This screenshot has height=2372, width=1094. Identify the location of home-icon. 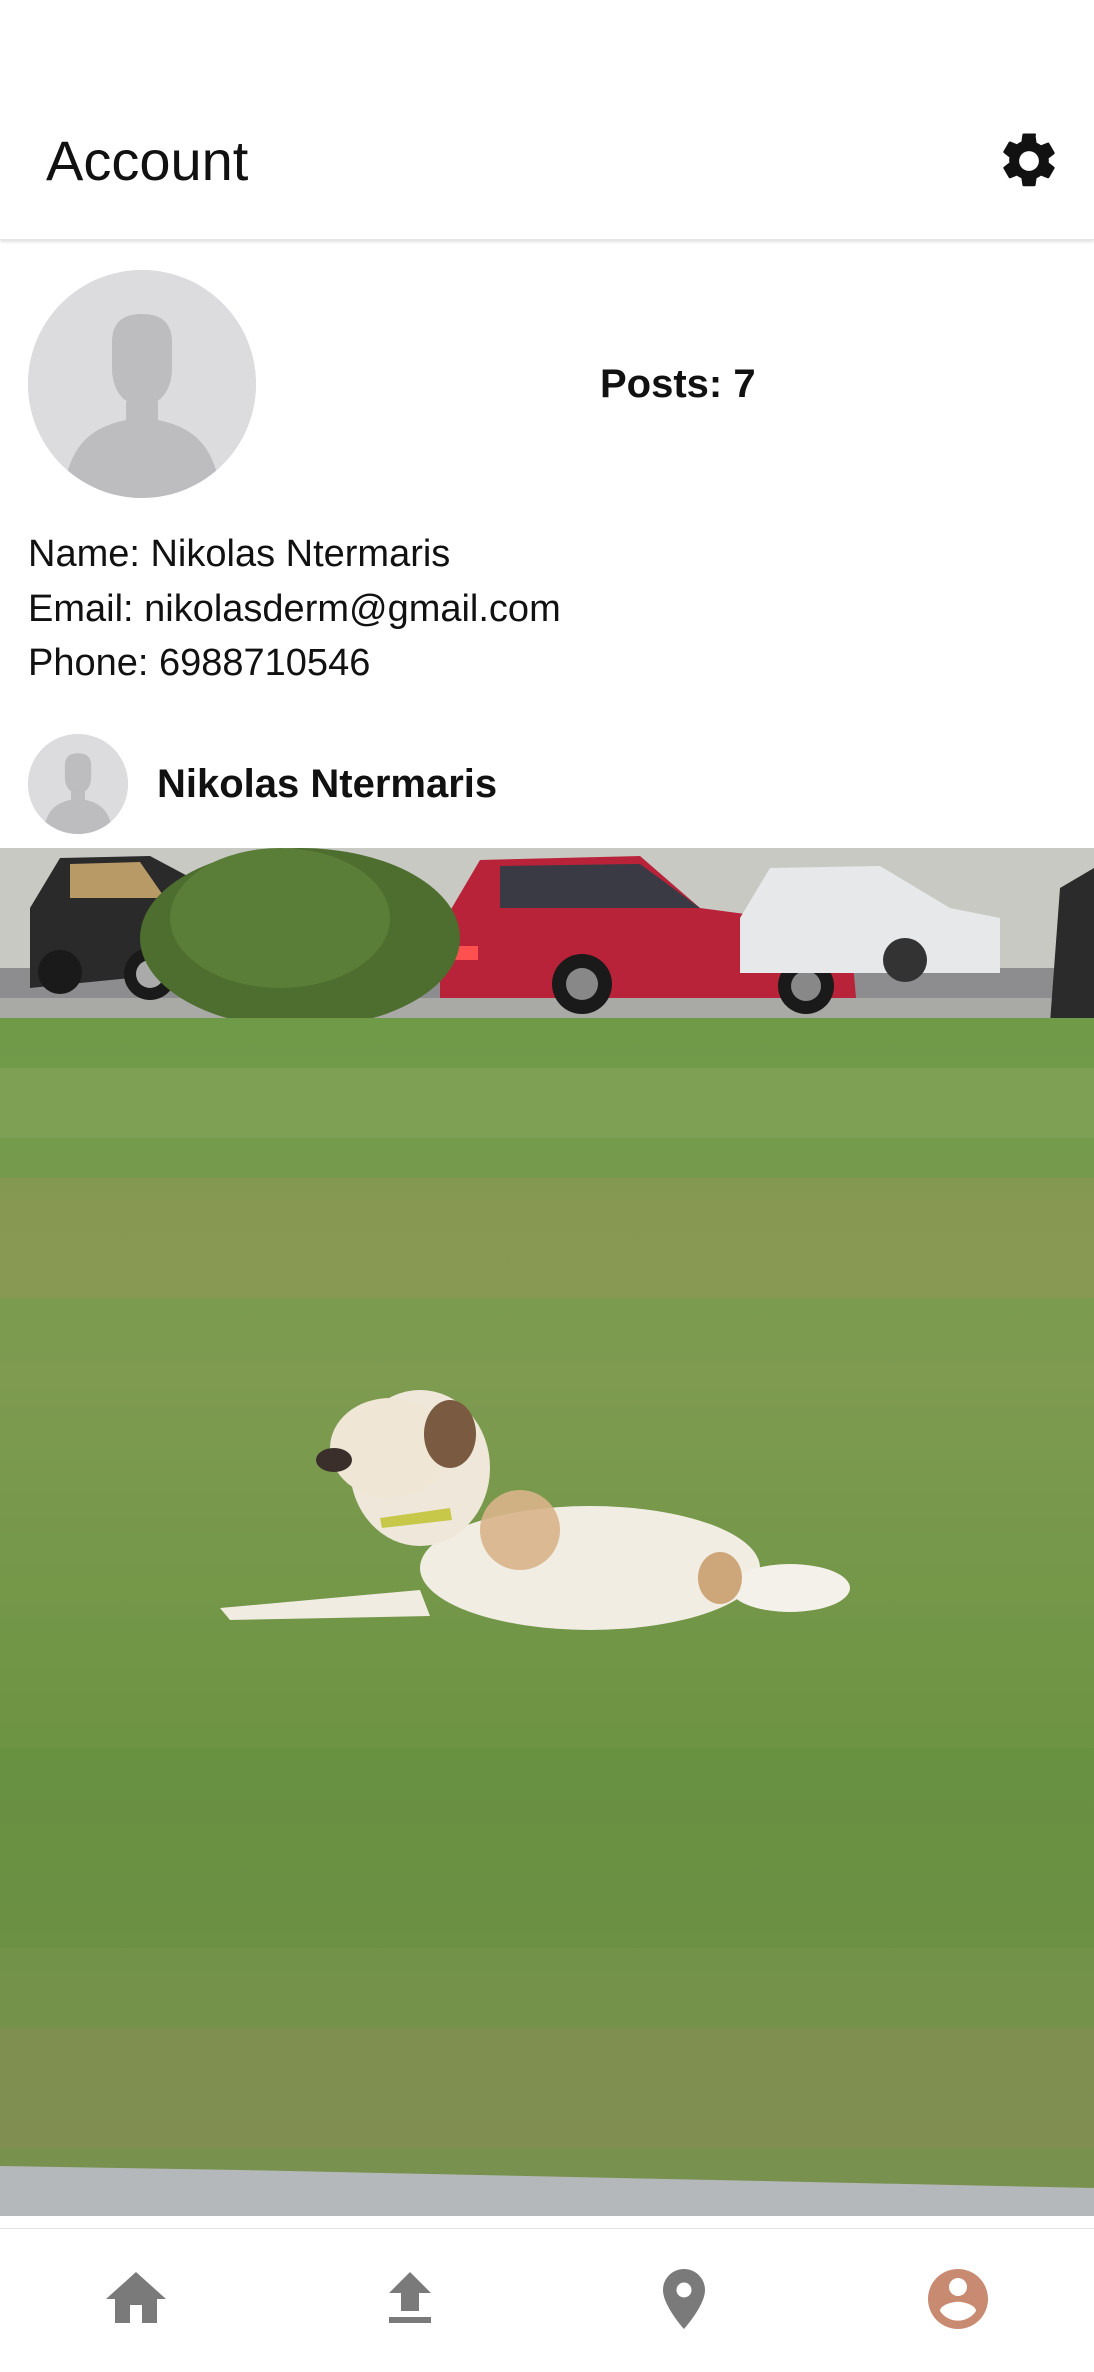
(136, 2297).